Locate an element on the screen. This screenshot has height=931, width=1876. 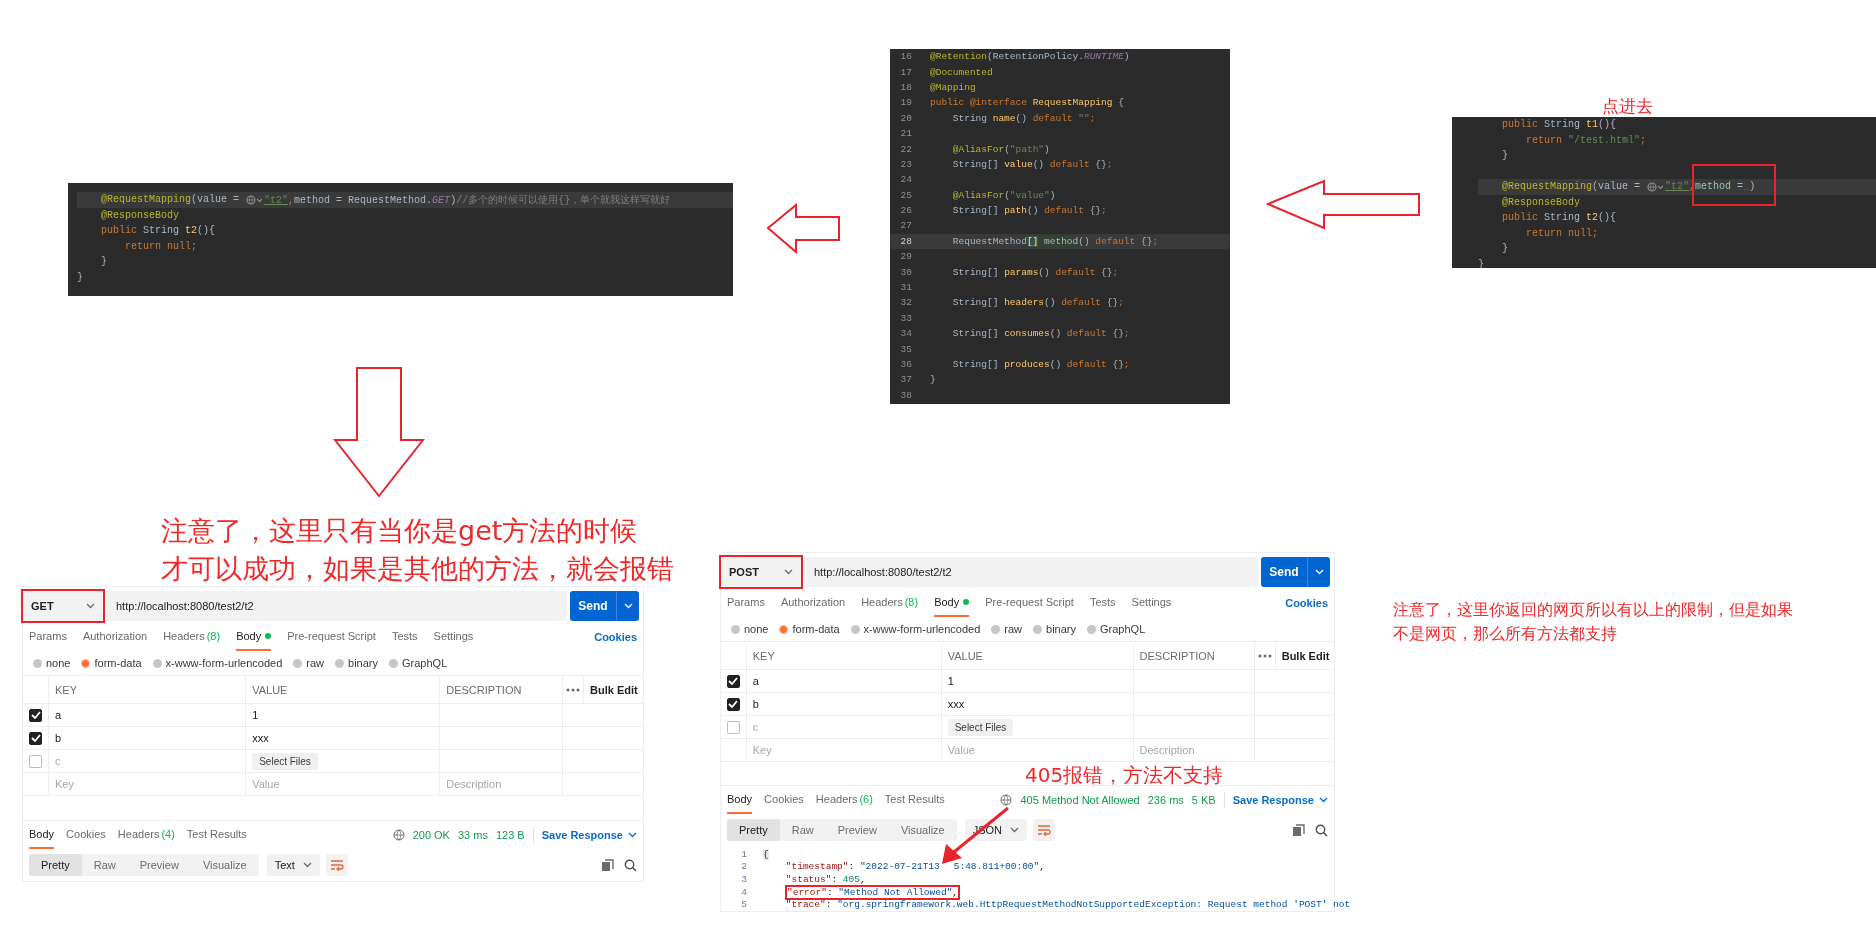
code-text: @Mapping is located at coordinates (953, 87).